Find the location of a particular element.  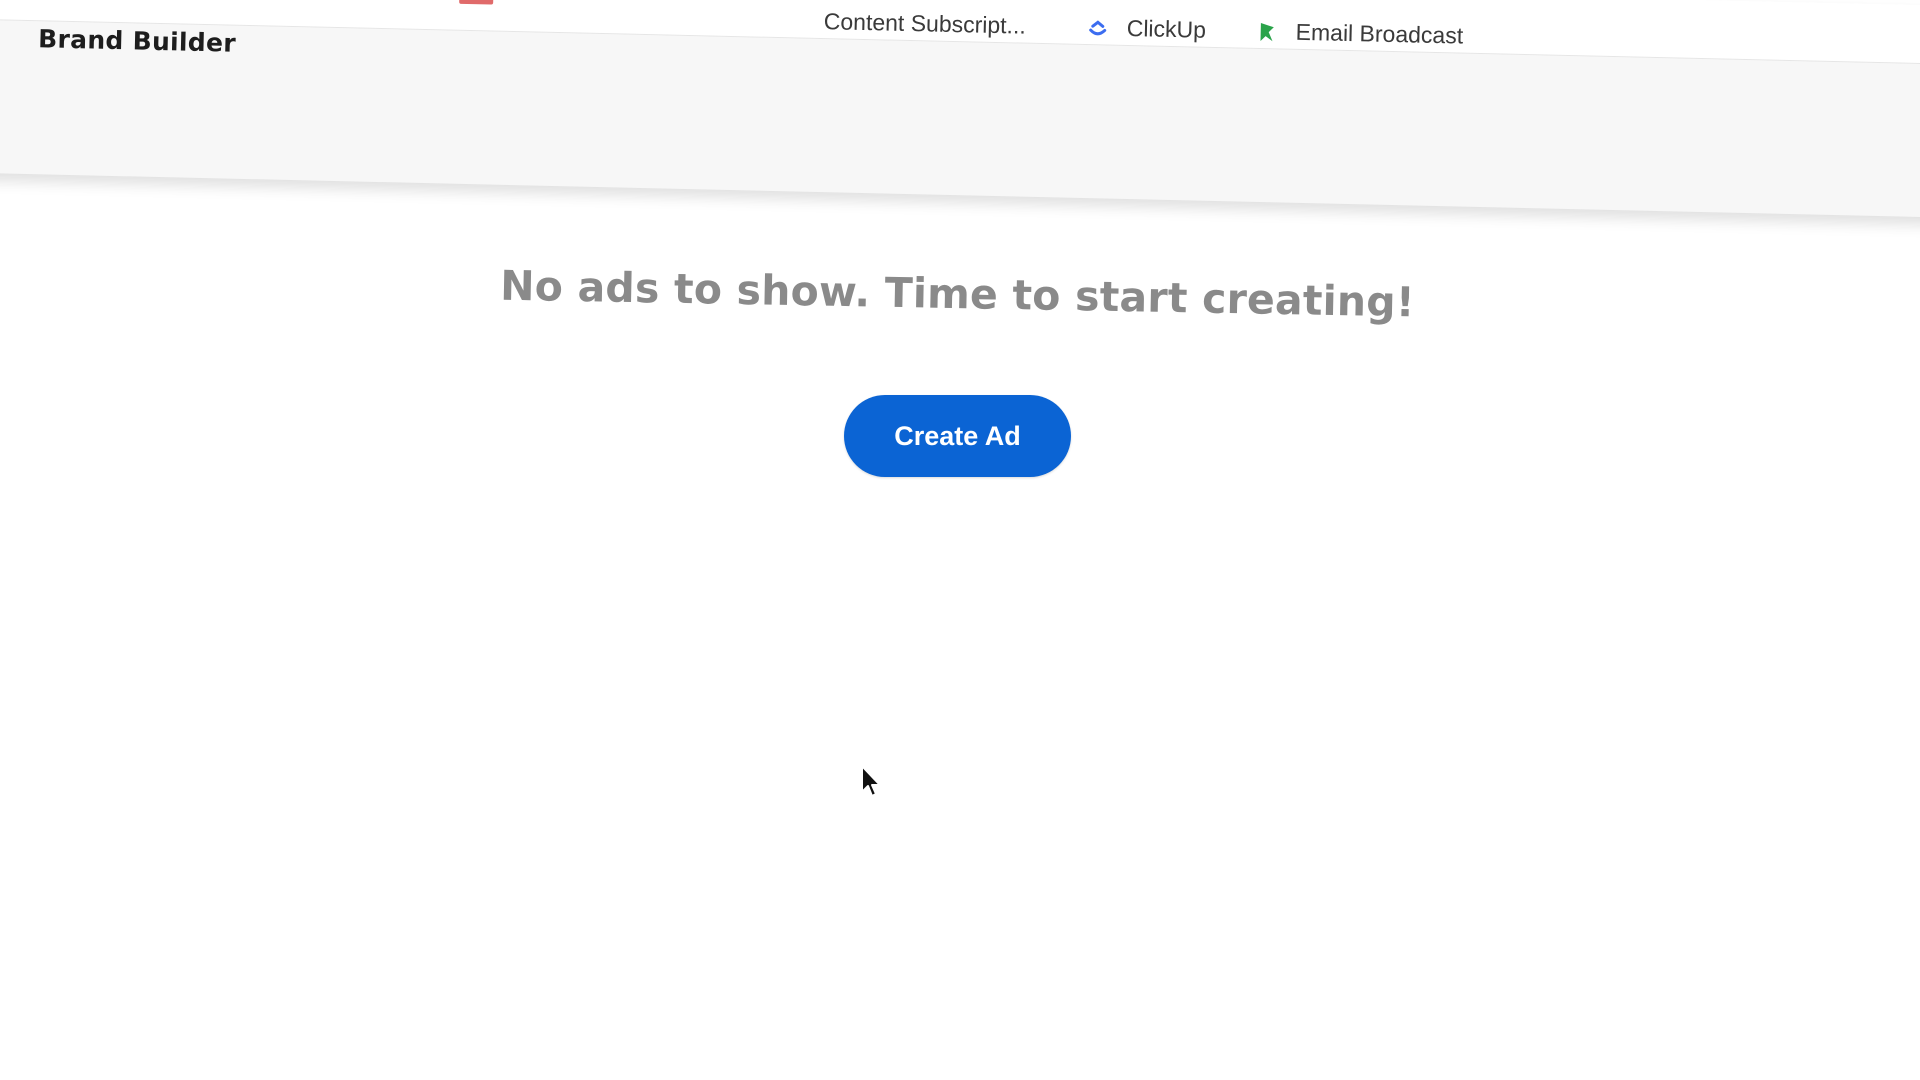

app-title: Brand Builder is located at coordinates (137, 41).